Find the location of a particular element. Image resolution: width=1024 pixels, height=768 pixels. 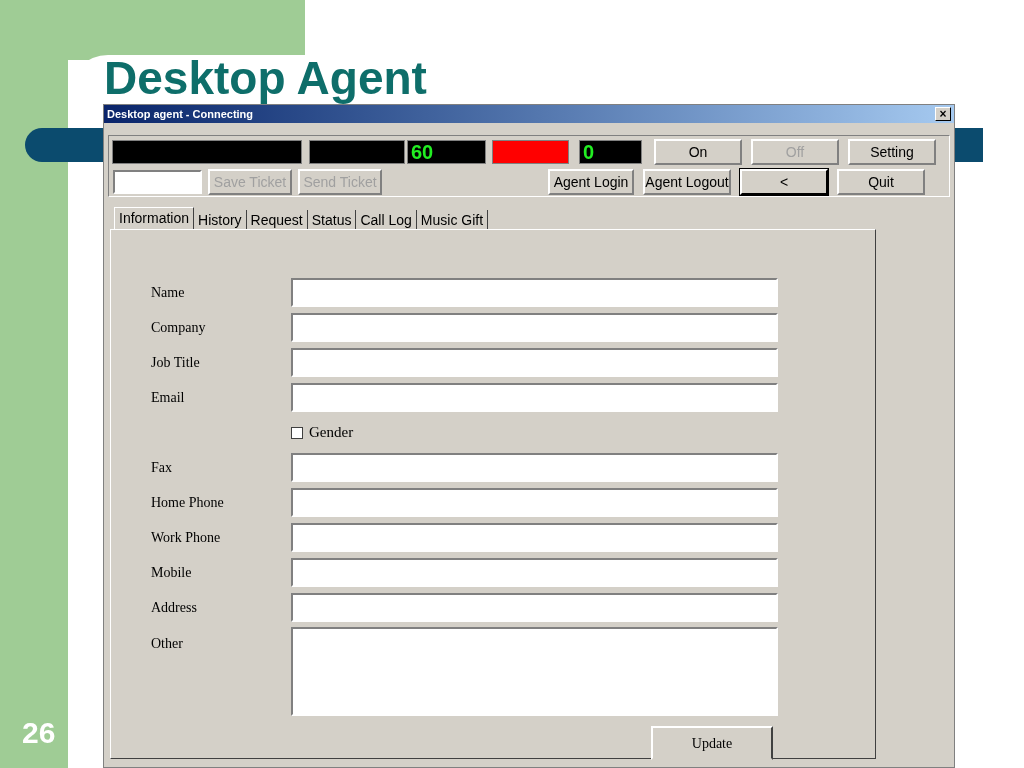

tab: History is located at coordinates (220, 219).